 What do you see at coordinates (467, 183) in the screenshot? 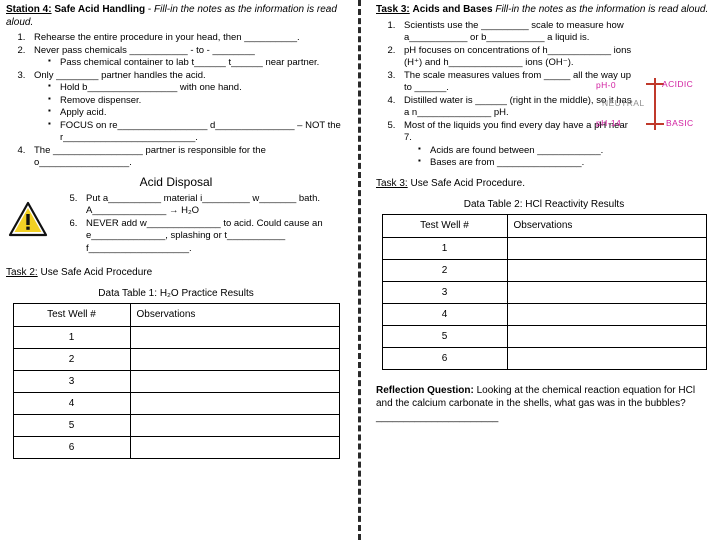
I see `task3-text-lower: Use Safe Acid Procedure.` at bounding box center [467, 183].